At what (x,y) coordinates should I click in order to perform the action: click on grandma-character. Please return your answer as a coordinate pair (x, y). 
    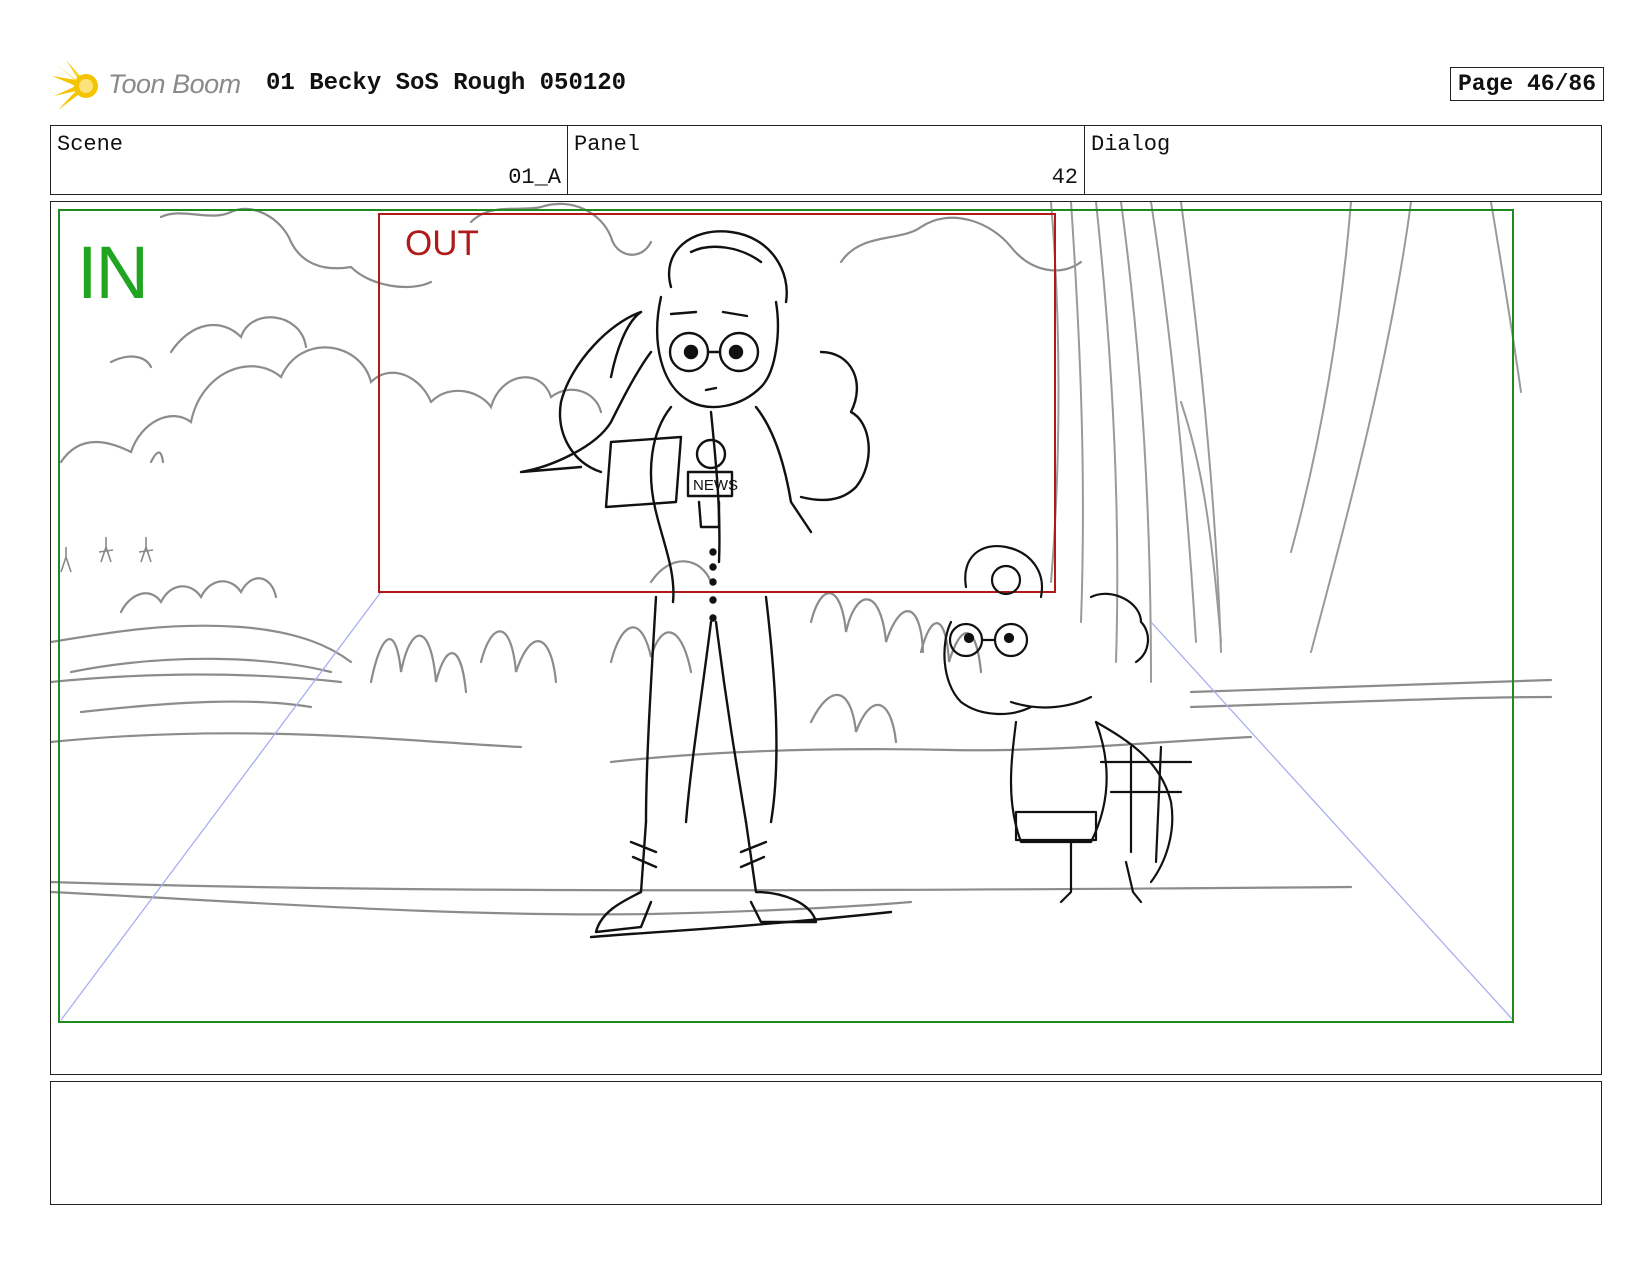
    Looking at the image, I should click on (1068, 724).